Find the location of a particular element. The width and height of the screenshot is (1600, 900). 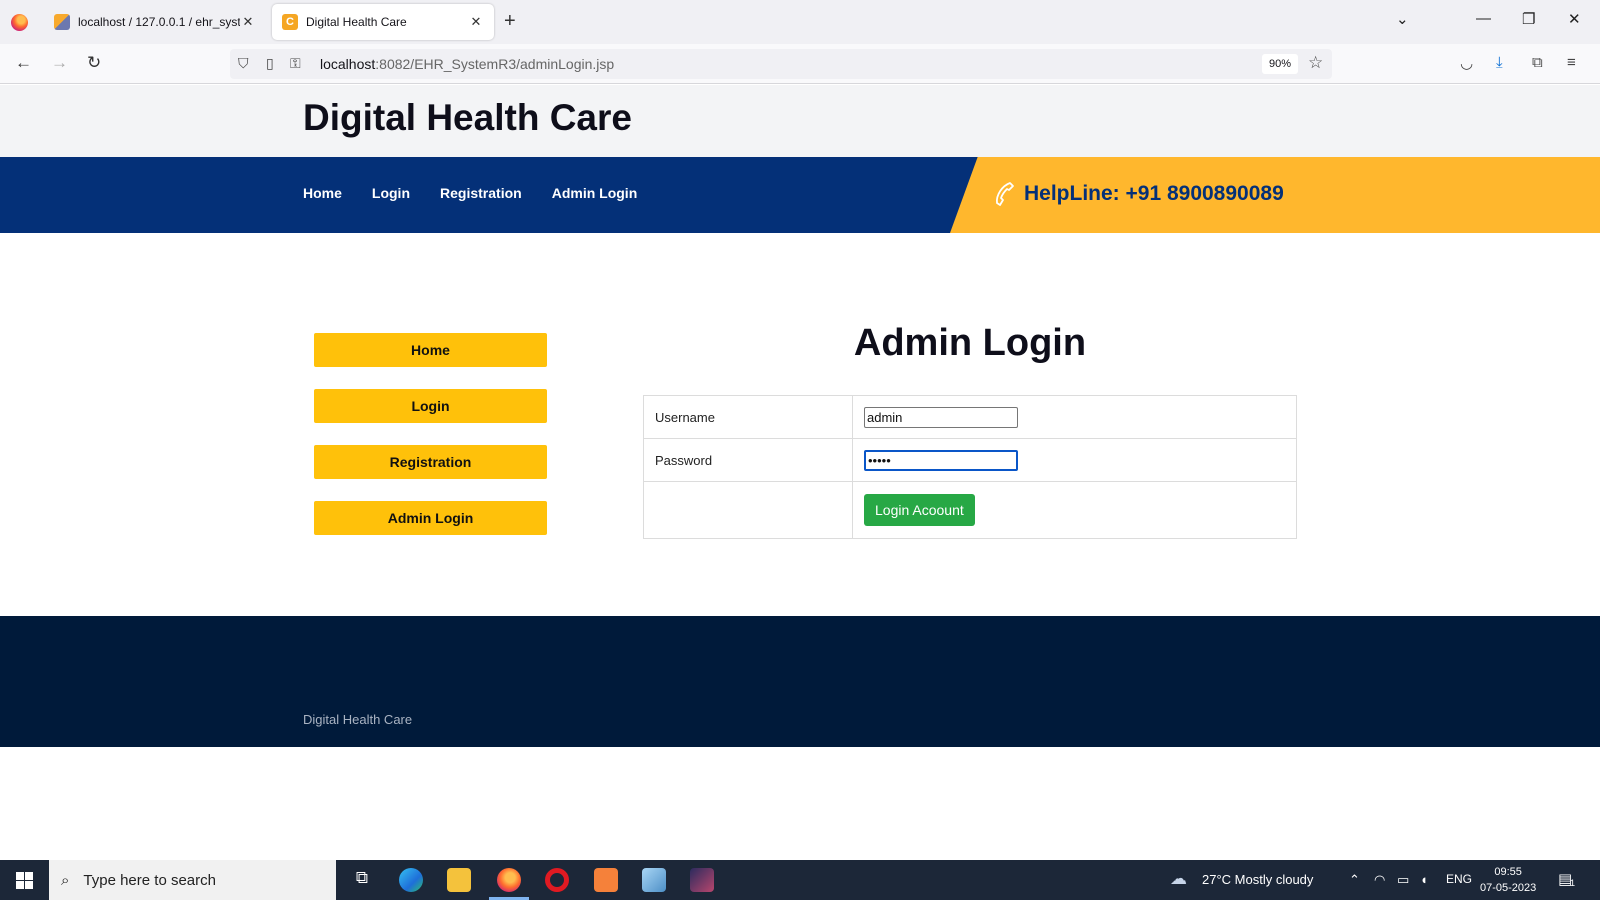

weather-text: 27°C Mostly cloudy is located at coordinates (1257, 879).